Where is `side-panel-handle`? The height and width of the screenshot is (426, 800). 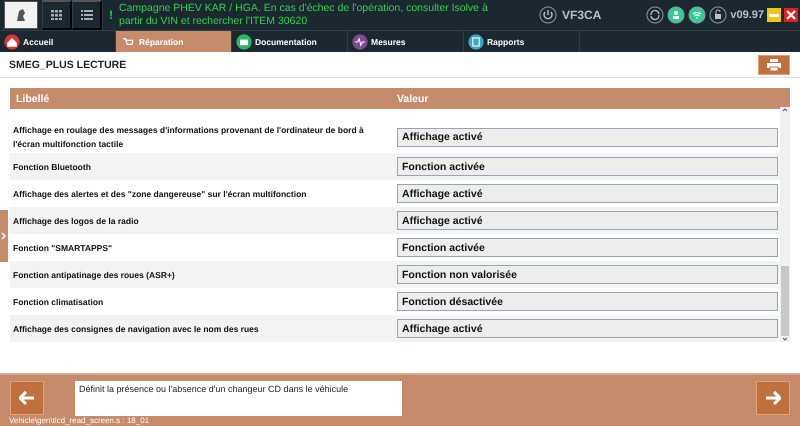
side-panel-handle is located at coordinates (4, 236).